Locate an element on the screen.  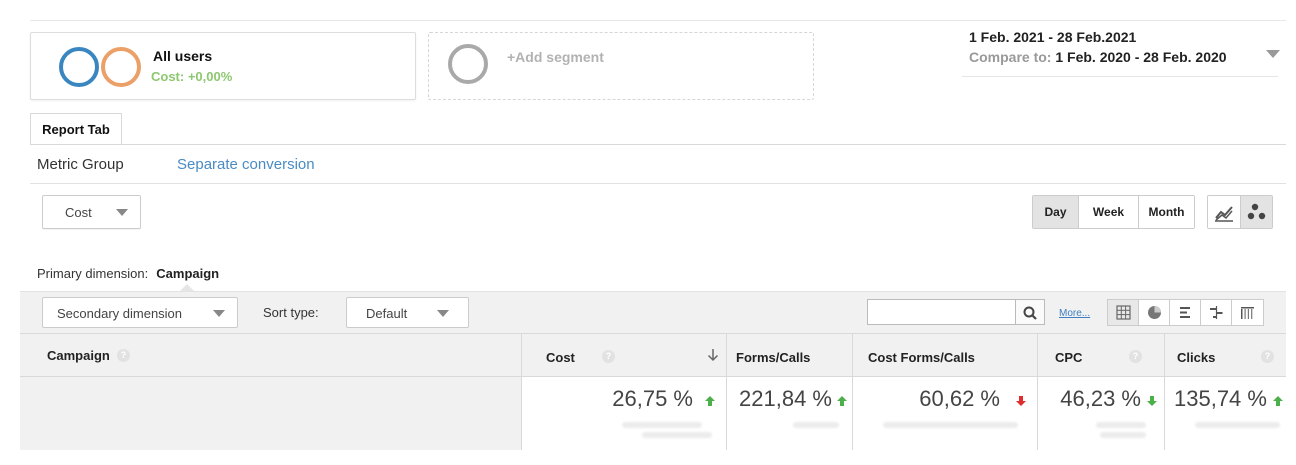
bubble-chart-icon is located at coordinates (1256, 211).